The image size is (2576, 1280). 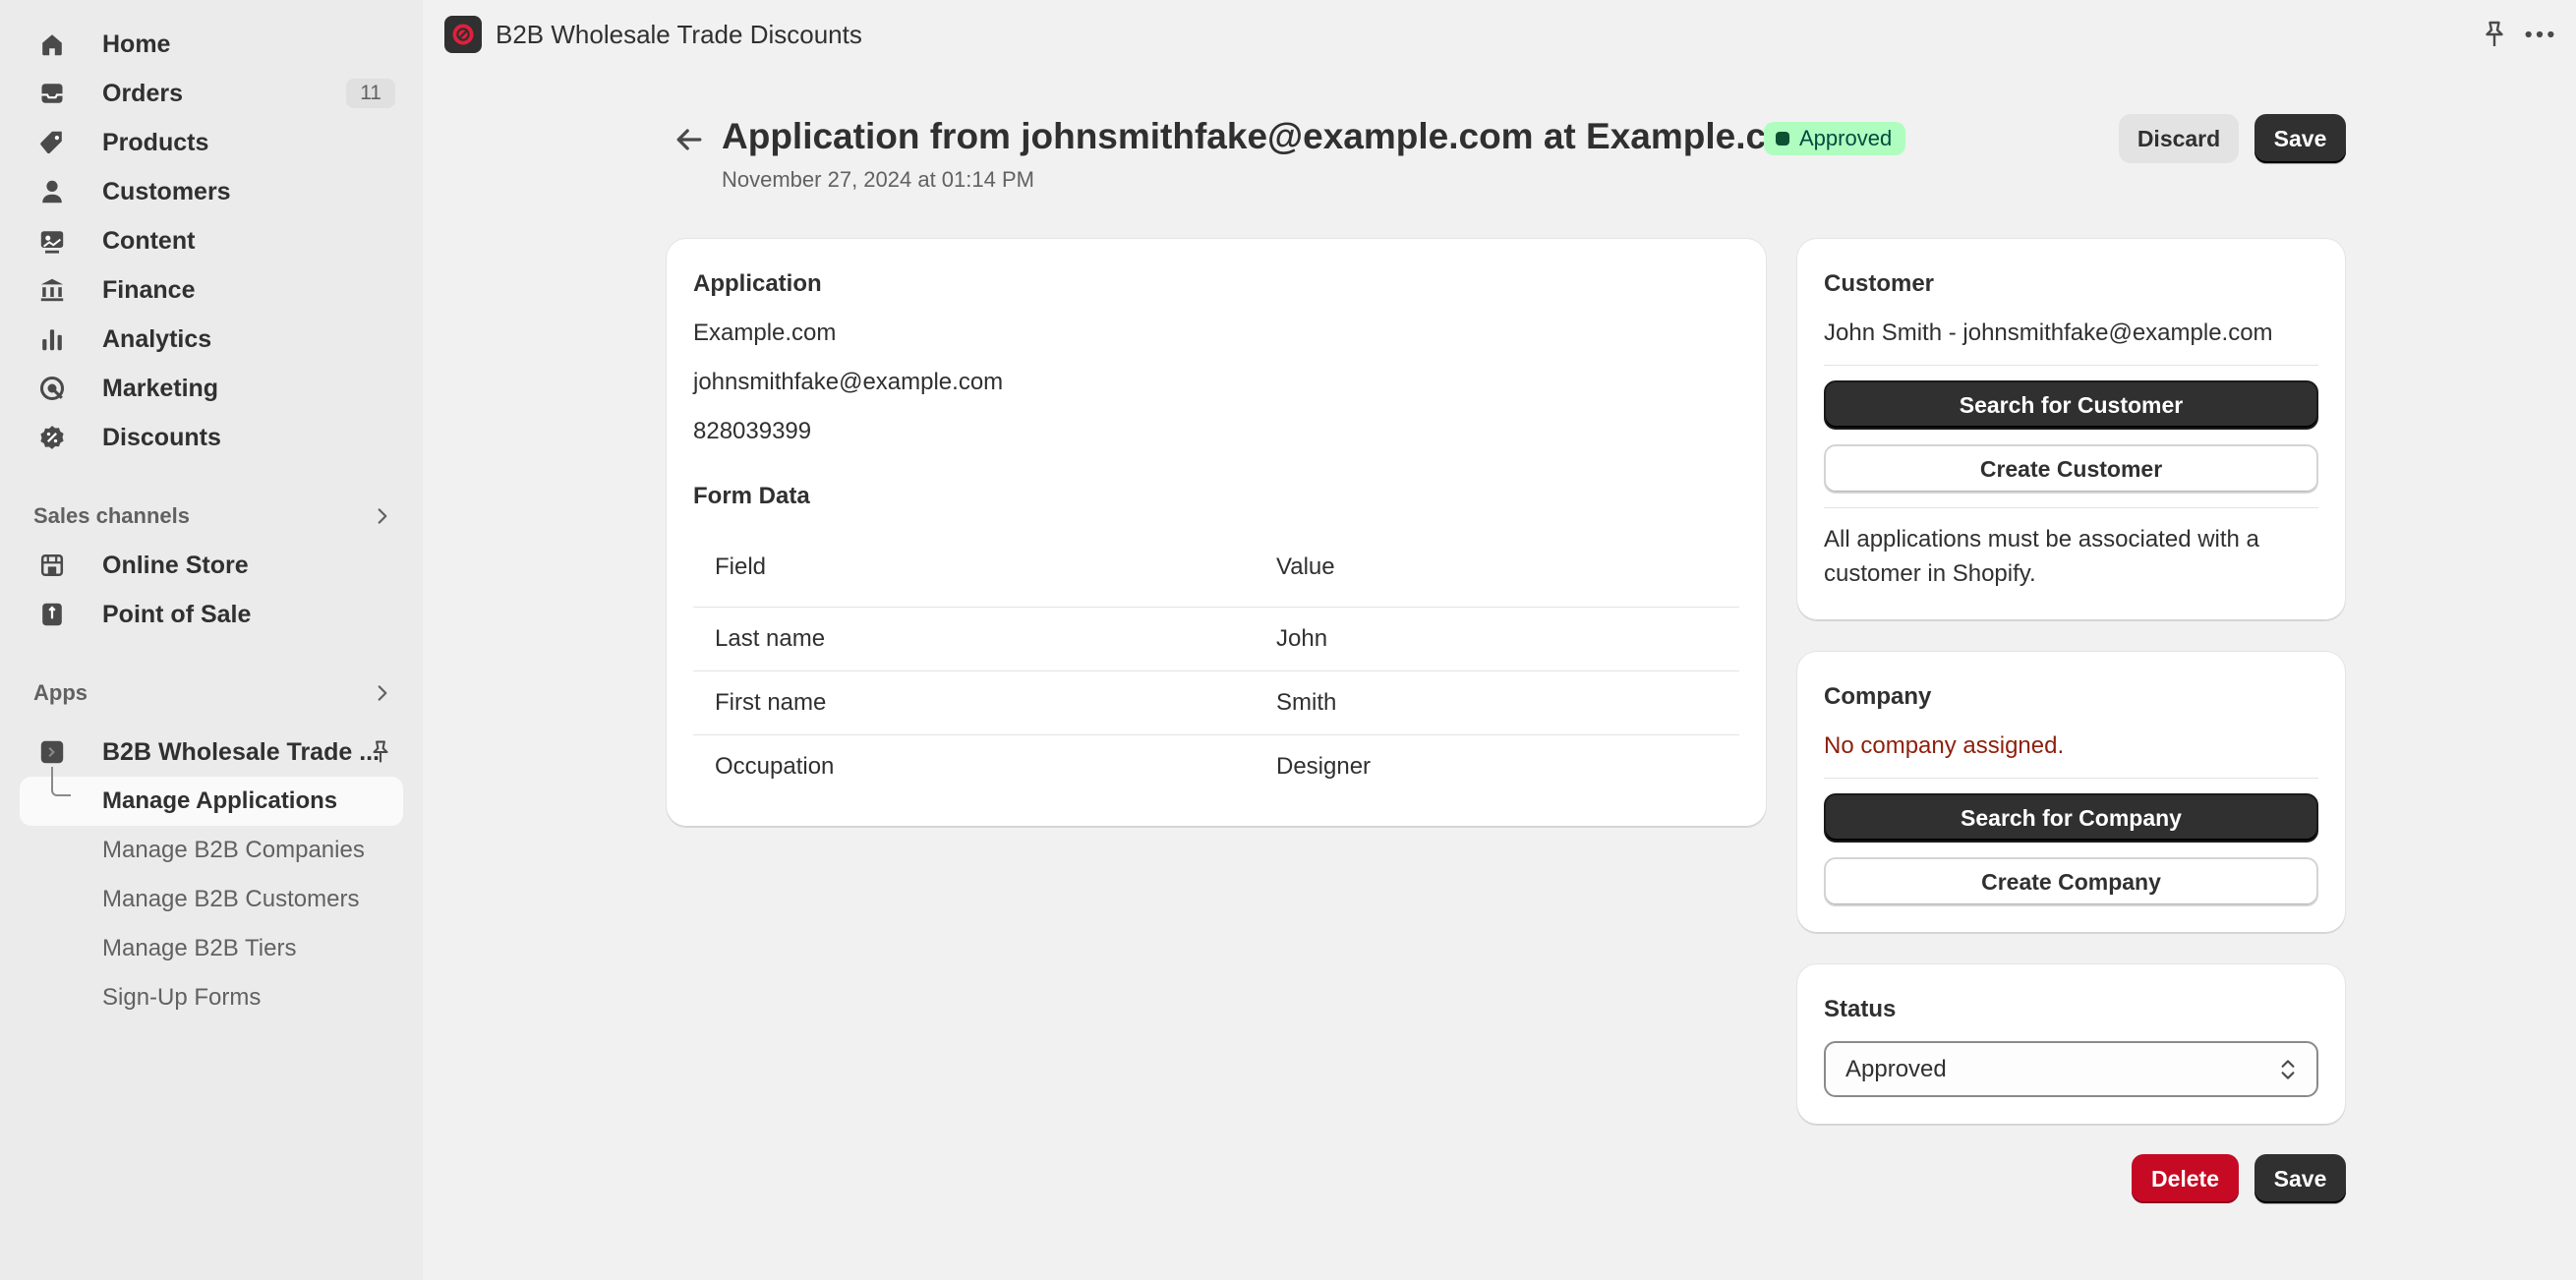 I want to click on content-icon, so click(x=52, y=241).